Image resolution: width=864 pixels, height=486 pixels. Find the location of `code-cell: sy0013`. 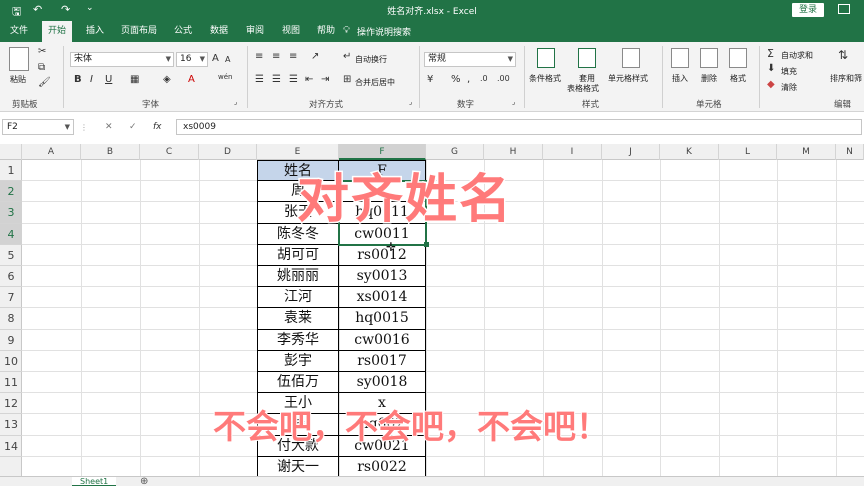

code-cell: sy0013 is located at coordinates (382, 277).